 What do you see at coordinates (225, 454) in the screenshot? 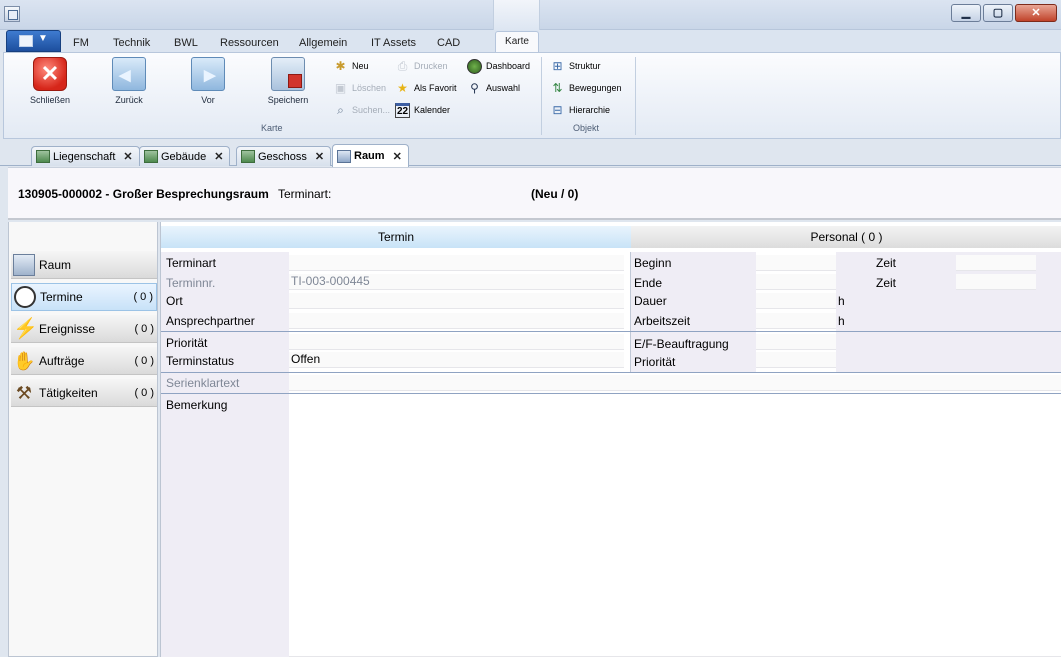
I see `label-column-bg` at bounding box center [225, 454].